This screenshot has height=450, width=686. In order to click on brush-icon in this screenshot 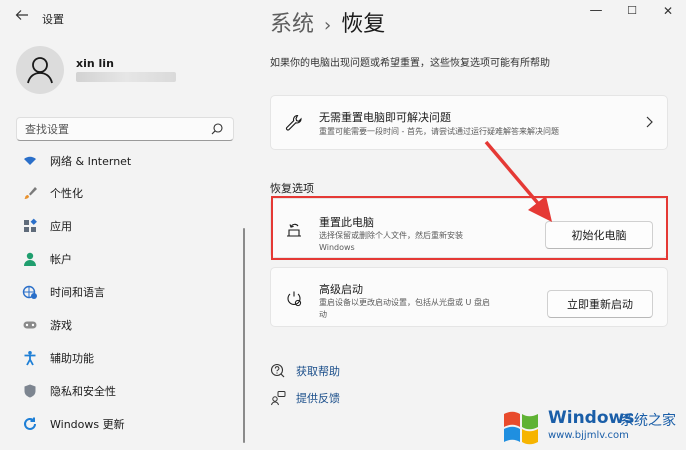, I will do `click(30, 193)`.